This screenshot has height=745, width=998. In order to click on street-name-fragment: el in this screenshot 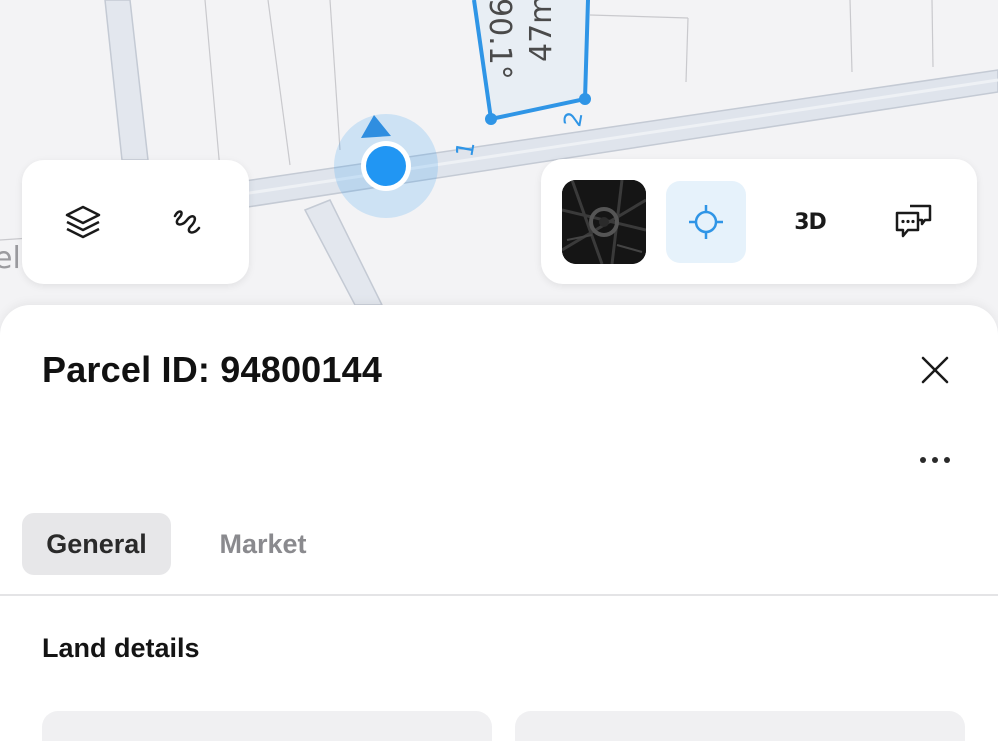, I will do `click(10, 258)`.